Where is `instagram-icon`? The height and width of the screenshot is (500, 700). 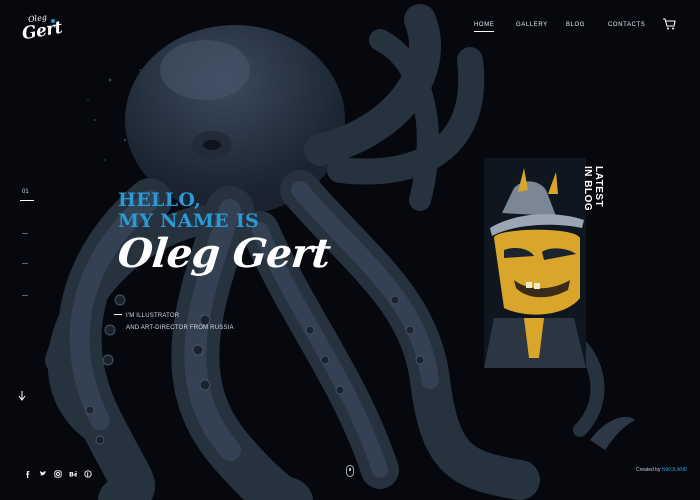 instagram-icon is located at coordinates (58, 471).